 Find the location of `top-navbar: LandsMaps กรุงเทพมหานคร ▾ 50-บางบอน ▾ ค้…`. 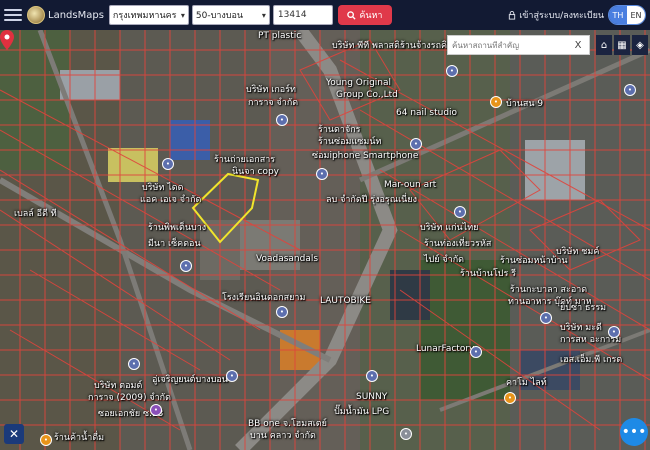

top-navbar: LandsMaps กรุงเทพมหานคร ▾ 50-บางบอน ▾ ค้… is located at coordinates (325, 15).